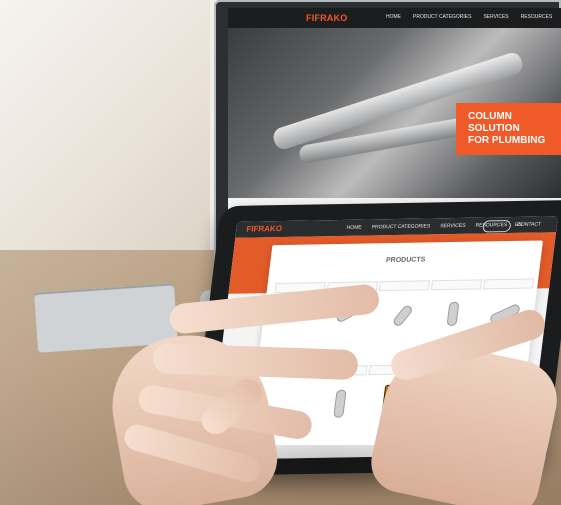 The width and height of the screenshot is (561, 505). Describe the element at coordinates (537, 17) in the screenshot. I see `laptop-menu-item-resources: RESOURCES` at that location.